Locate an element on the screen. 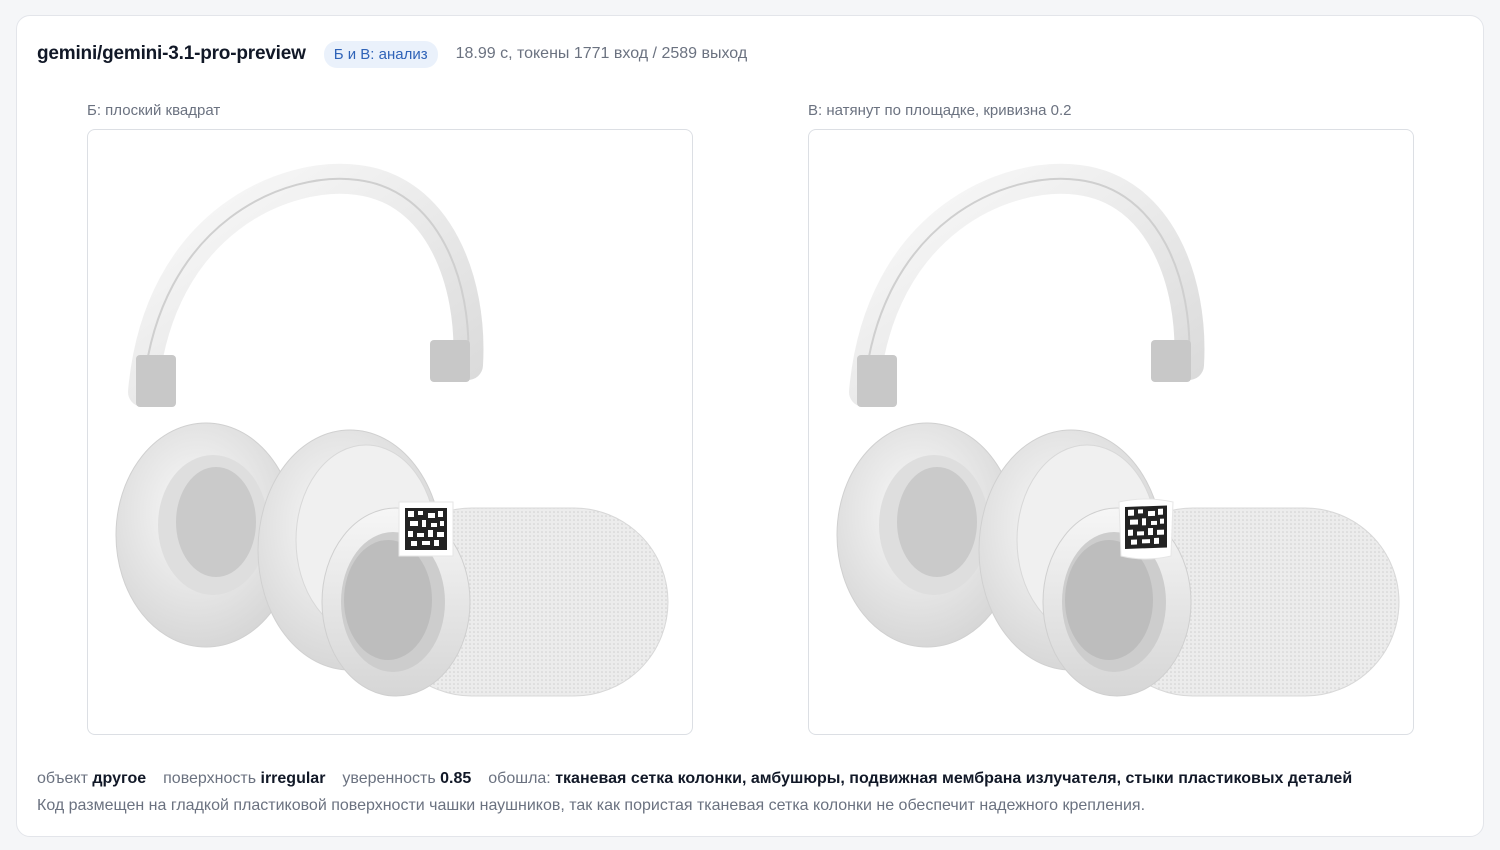 Image resolution: width=1500 pixels, height=850 pixels. confidence-value: 0.85 is located at coordinates (456, 778).